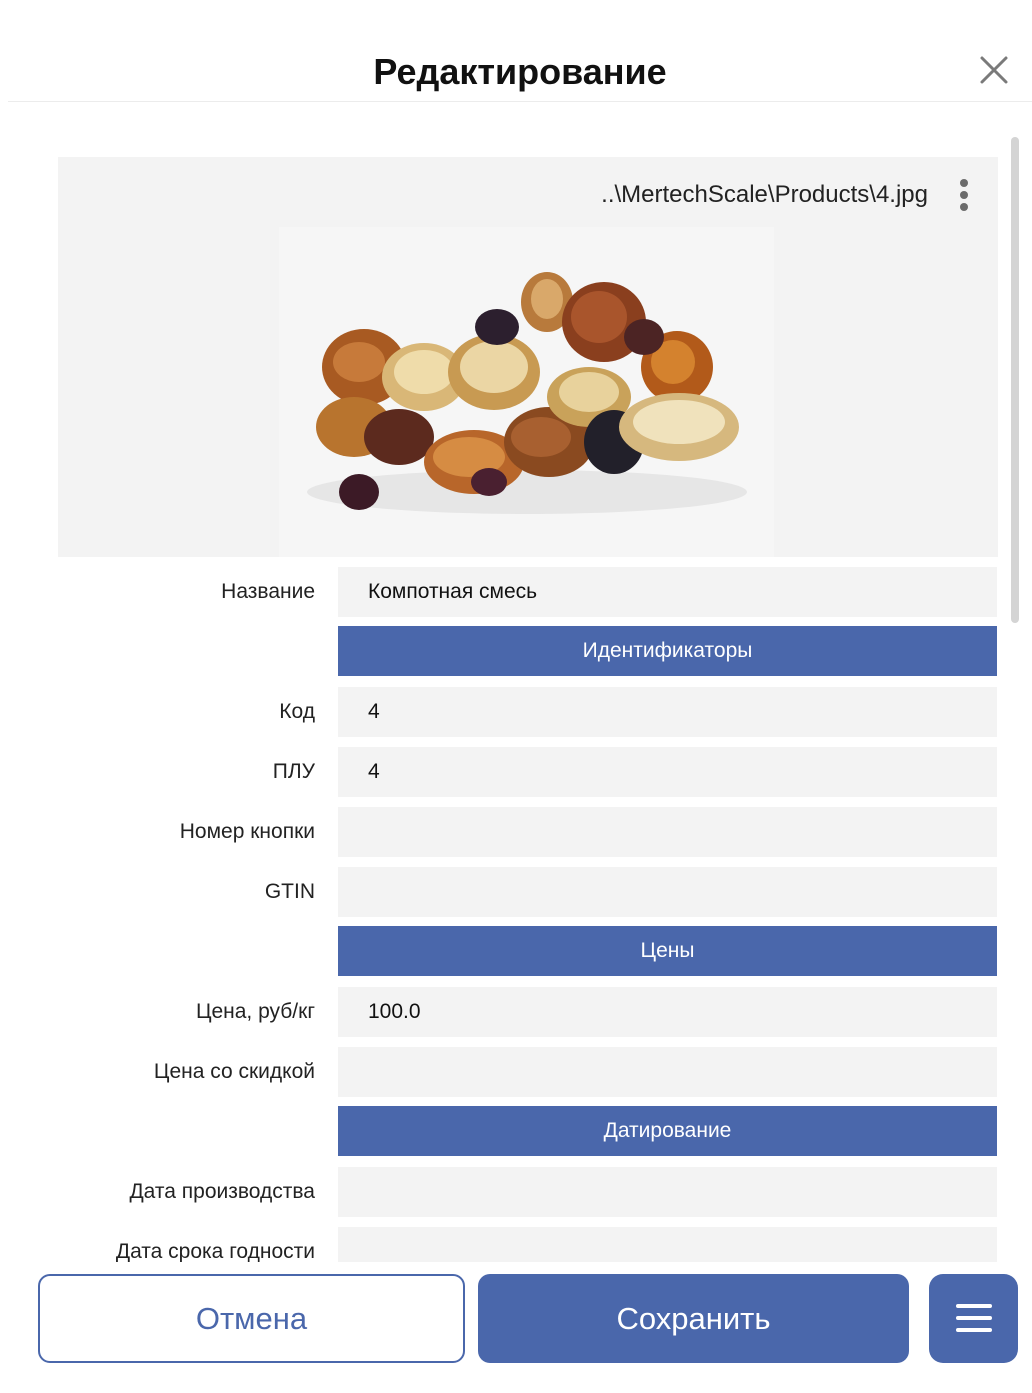  What do you see at coordinates (526, 392) in the screenshot?
I see `product-photo` at bounding box center [526, 392].